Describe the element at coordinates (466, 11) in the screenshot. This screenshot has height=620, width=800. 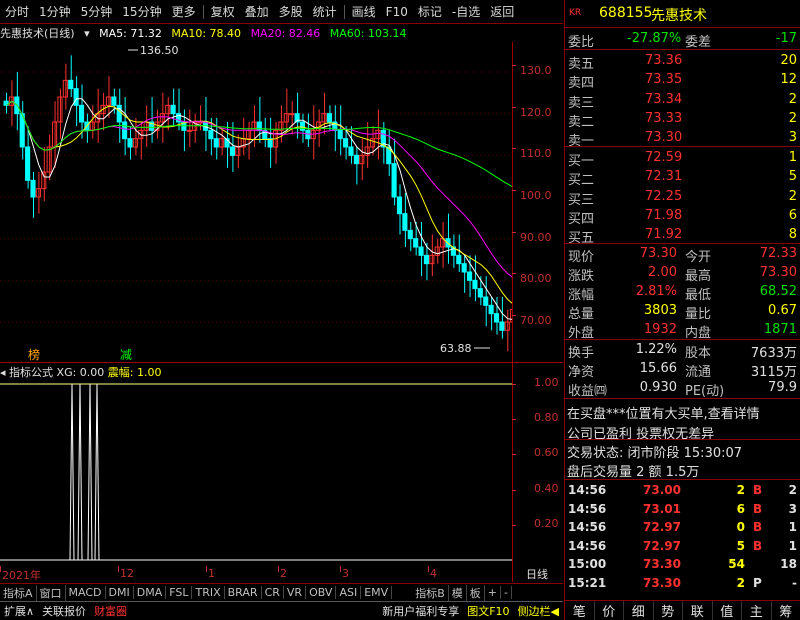
I see `toolbar-item: -自选` at that location.